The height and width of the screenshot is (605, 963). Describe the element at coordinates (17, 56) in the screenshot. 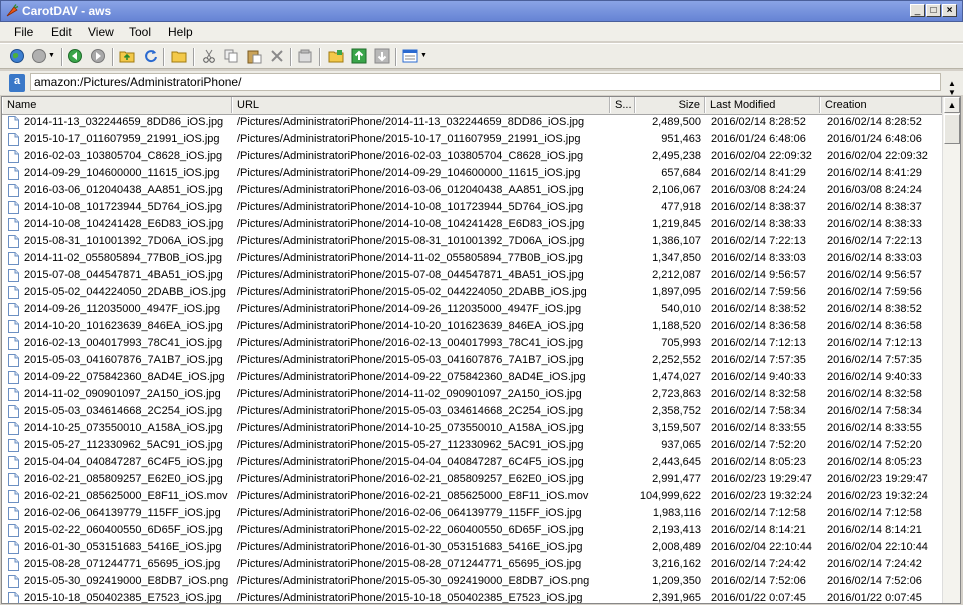

I see `connect-globe-icon` at that location.